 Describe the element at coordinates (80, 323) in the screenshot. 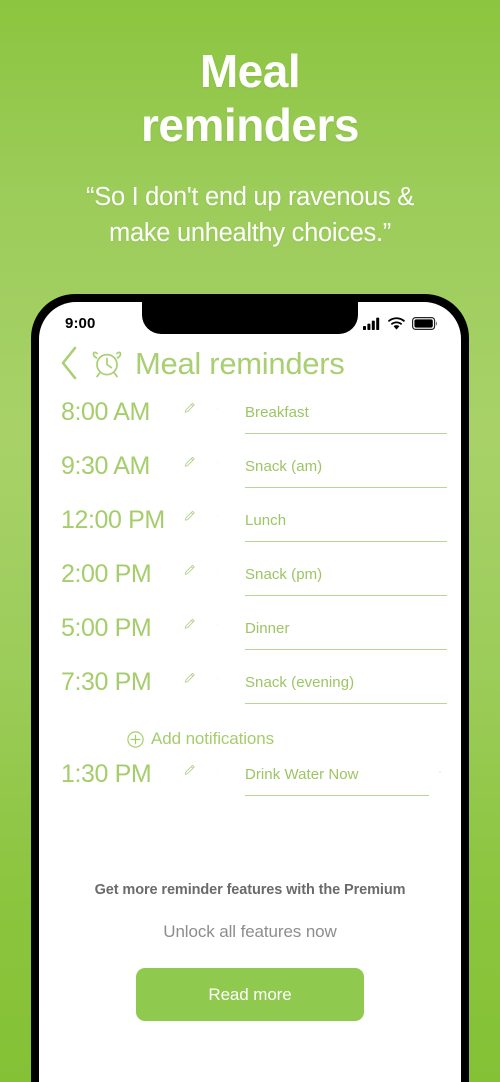

I see `status-bar-time: 9:00` at that location.